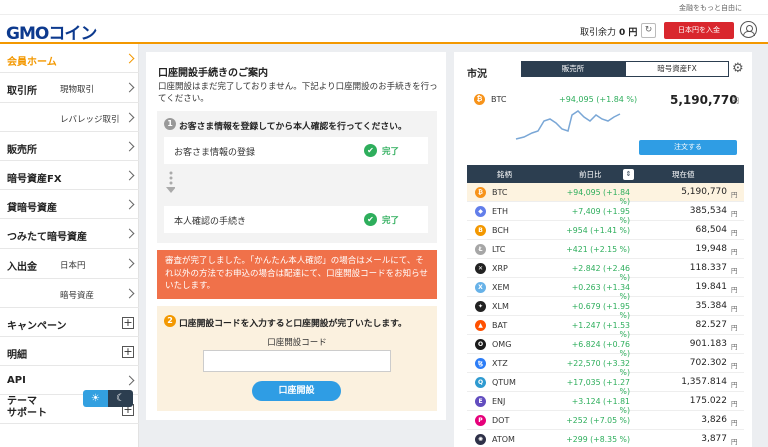 This screenshot has height=447, width=768. What do you see at coordinates (170, 124) in the screenshot?
I see `step1-number: 1` at bounding box center [170, 124].